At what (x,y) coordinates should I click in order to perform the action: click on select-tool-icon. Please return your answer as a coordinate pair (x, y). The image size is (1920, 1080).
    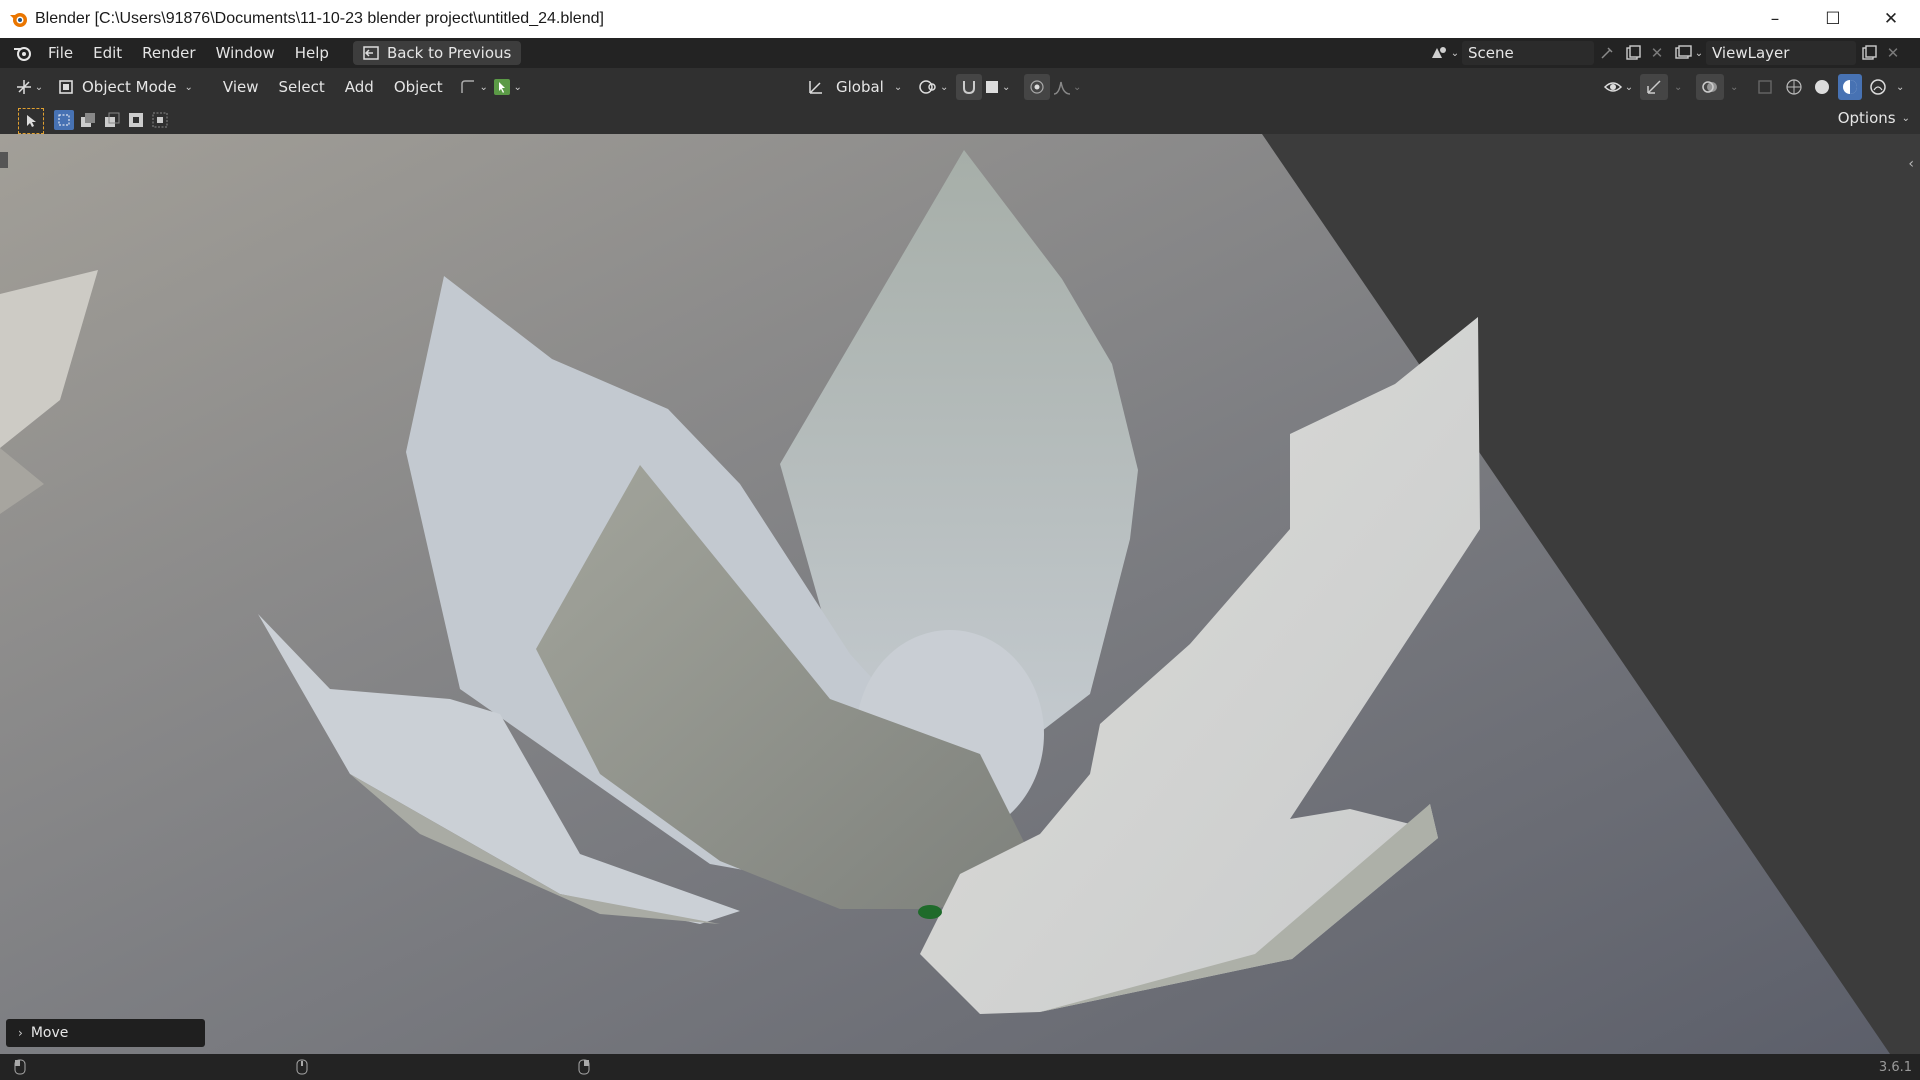
    Looking at the image, I should click on (31, 121).